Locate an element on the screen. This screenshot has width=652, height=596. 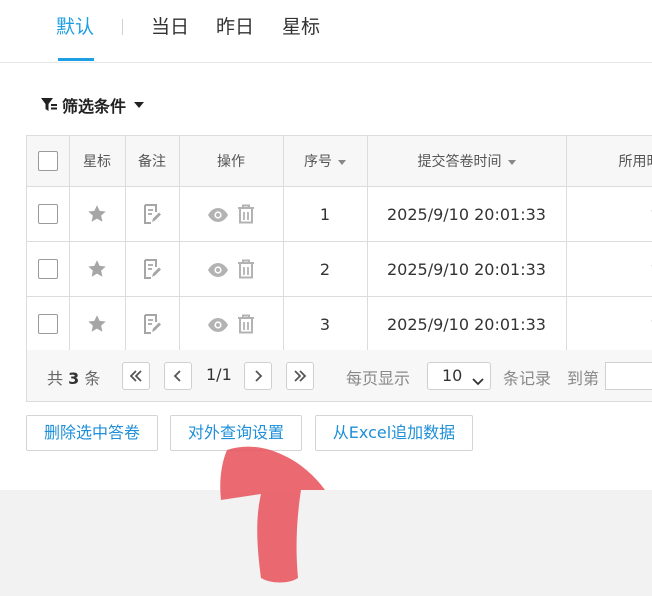
total-prefix: 共 is located at coordinates (55, 378).